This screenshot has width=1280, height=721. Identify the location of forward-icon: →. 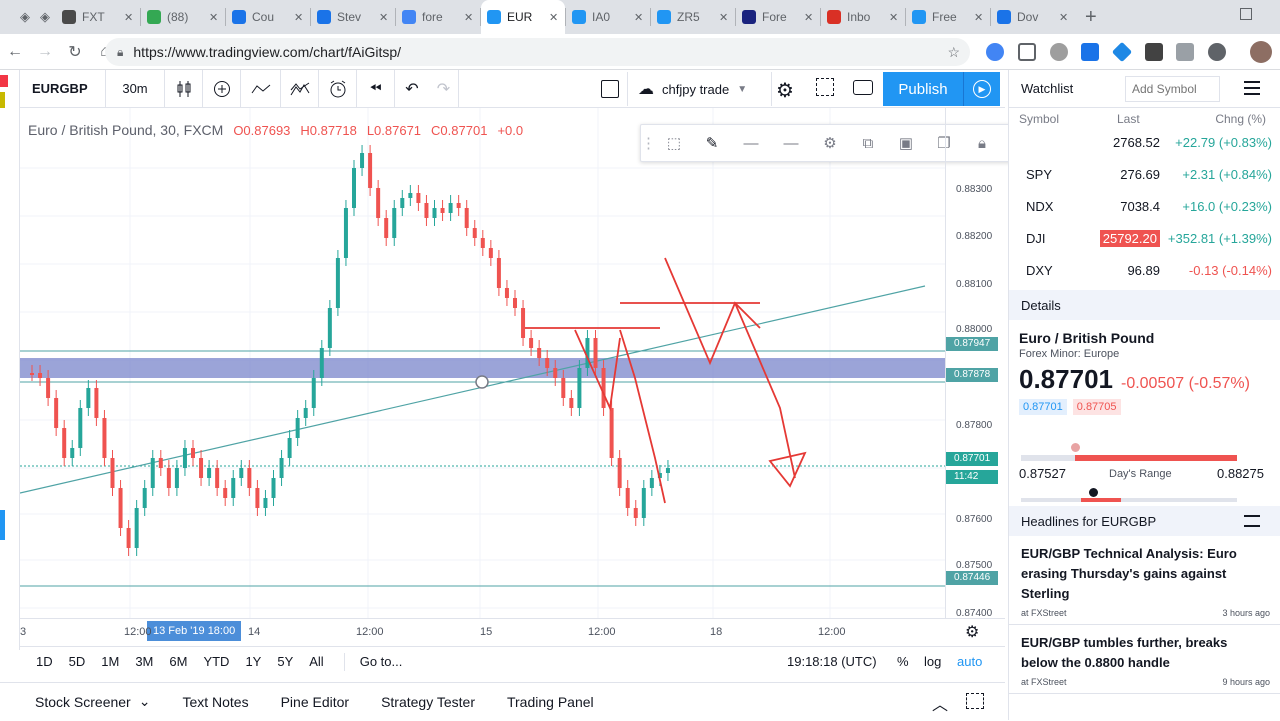
(45, 52).